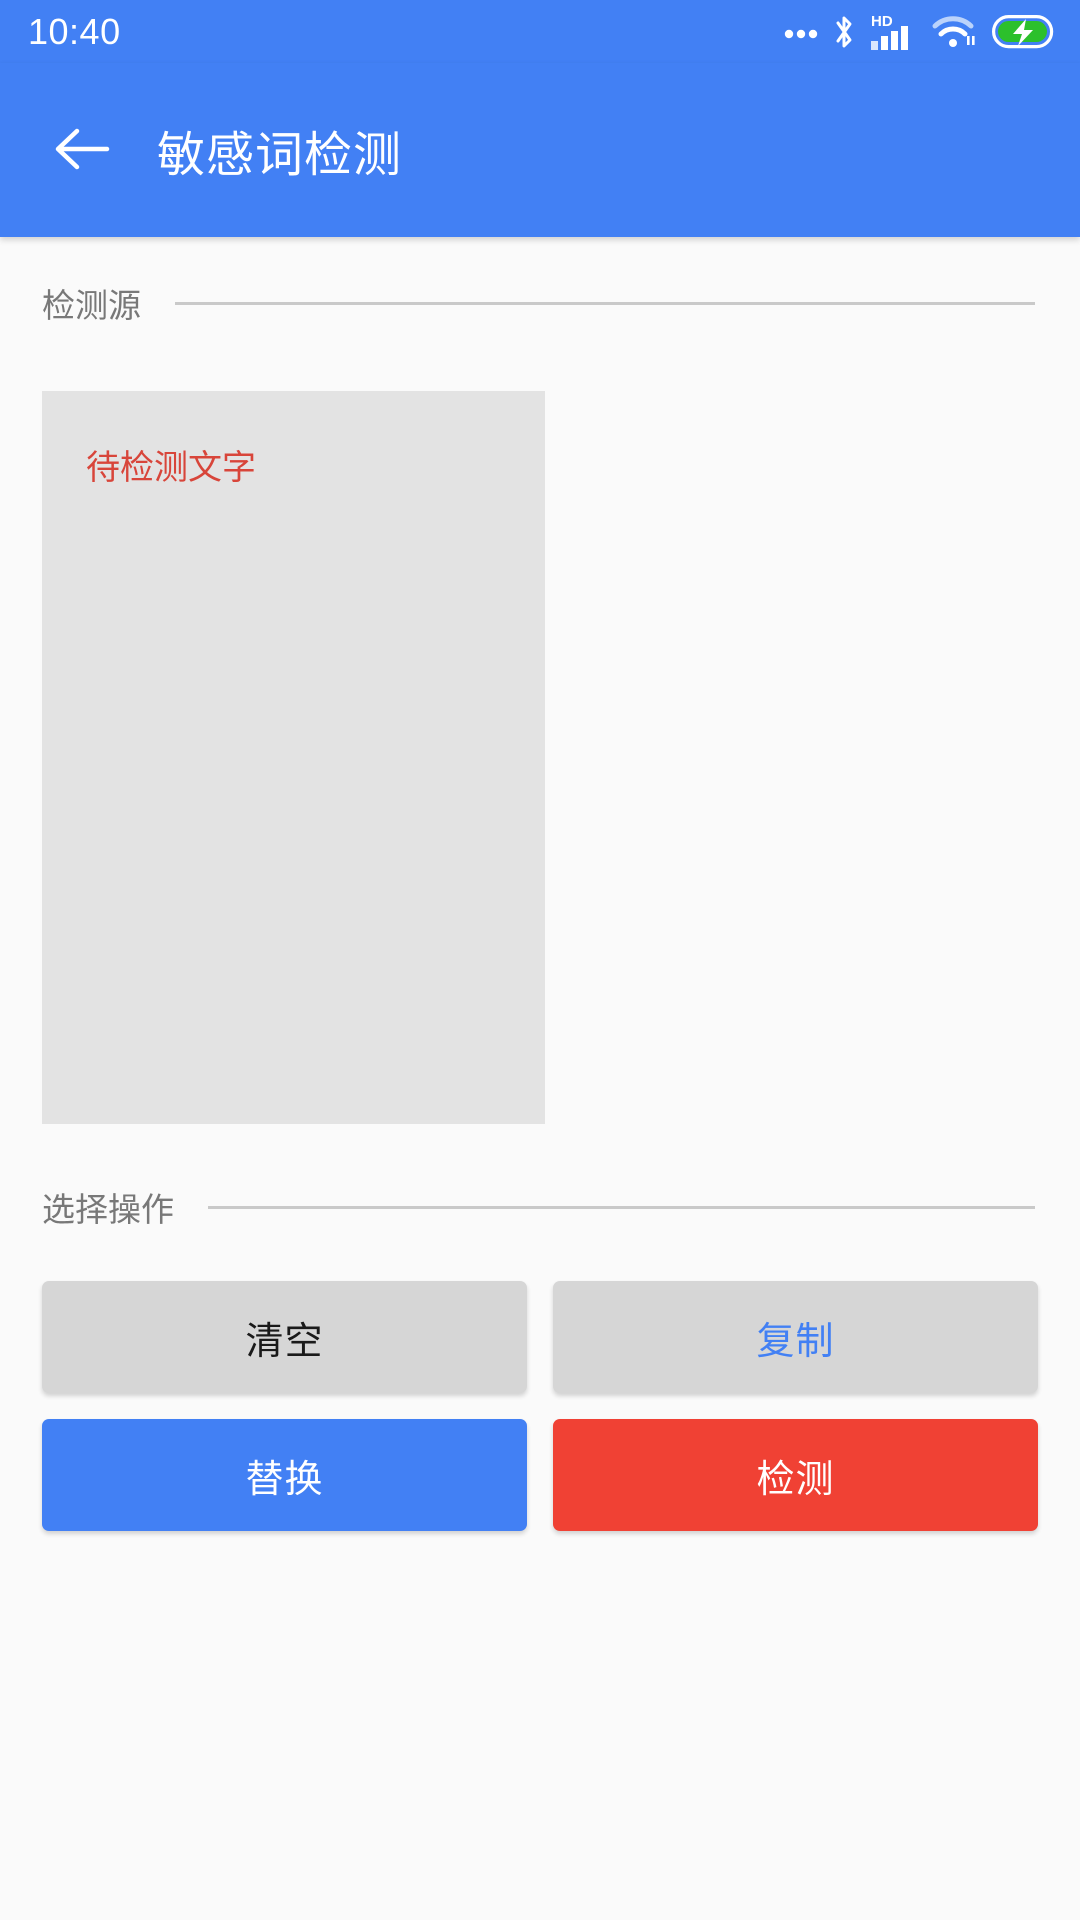  I want to click on wifi-icon, so click(955, 32).